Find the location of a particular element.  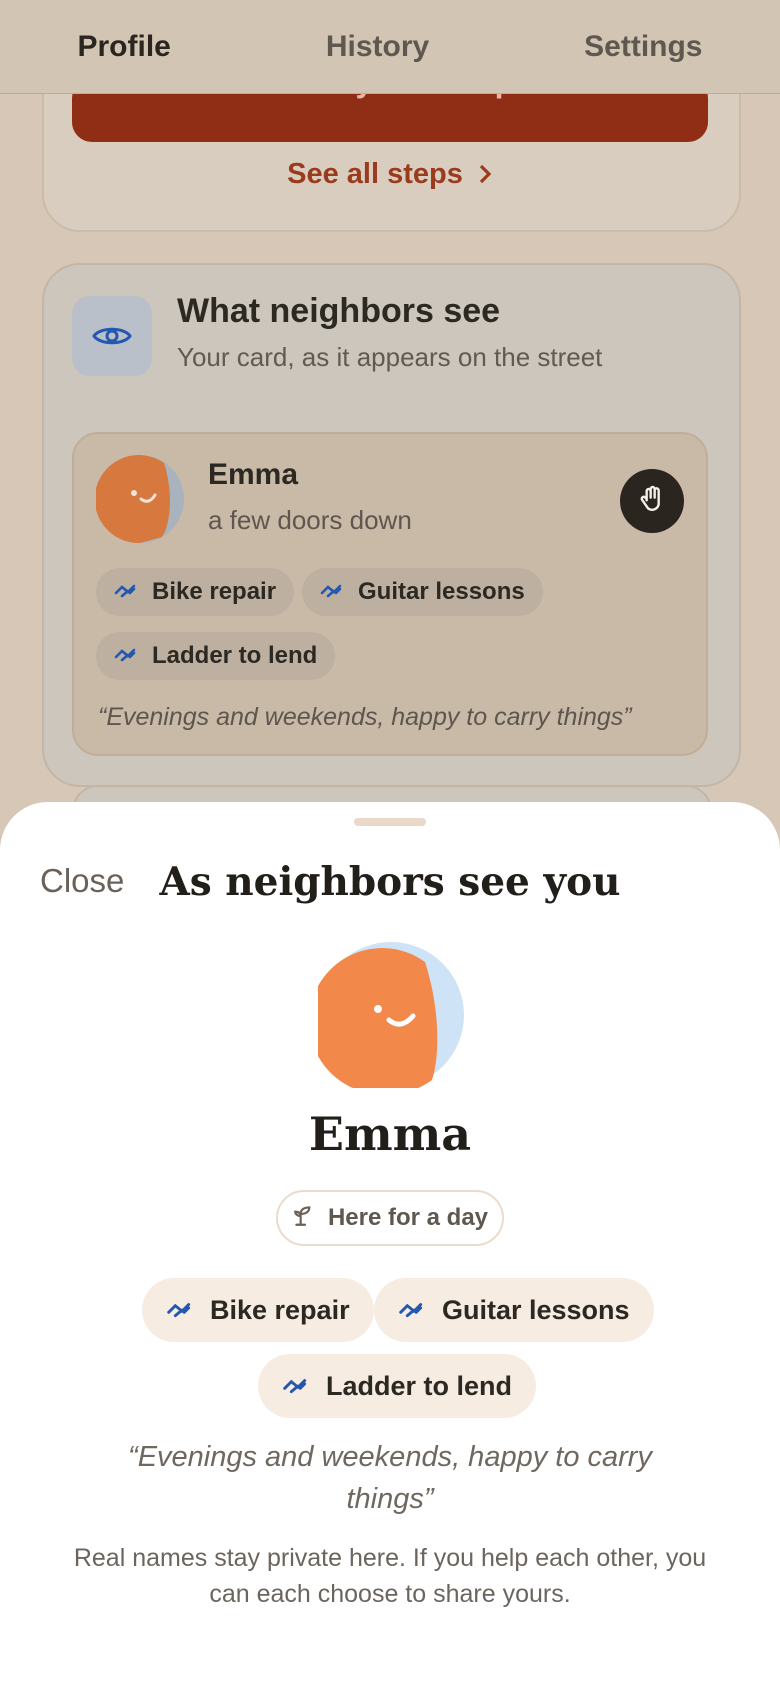

sprout-icon is located at coordinates (305, 1218).